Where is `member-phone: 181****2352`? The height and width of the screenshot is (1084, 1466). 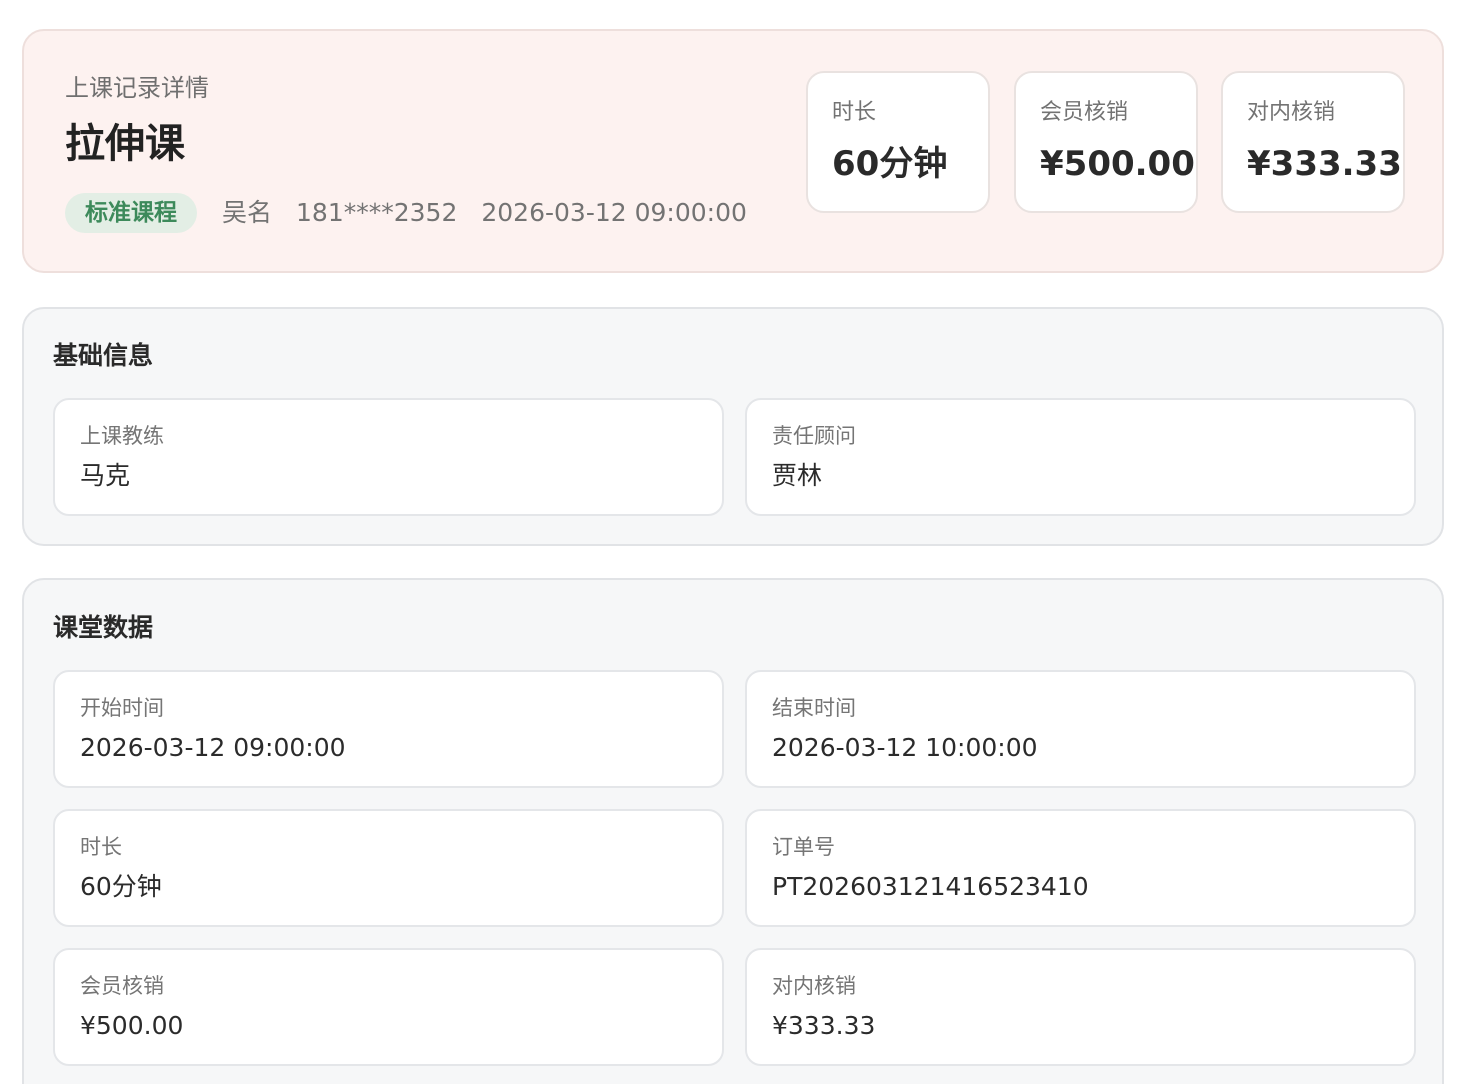 member-phone: 181****2352 is located at coordinates (377, 212).